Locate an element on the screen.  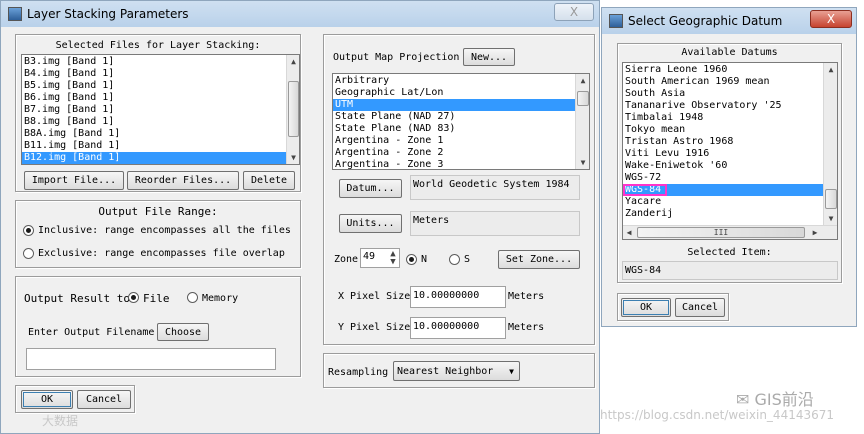
list-item: South American 1969 mean is located at coordinates (723, 82).